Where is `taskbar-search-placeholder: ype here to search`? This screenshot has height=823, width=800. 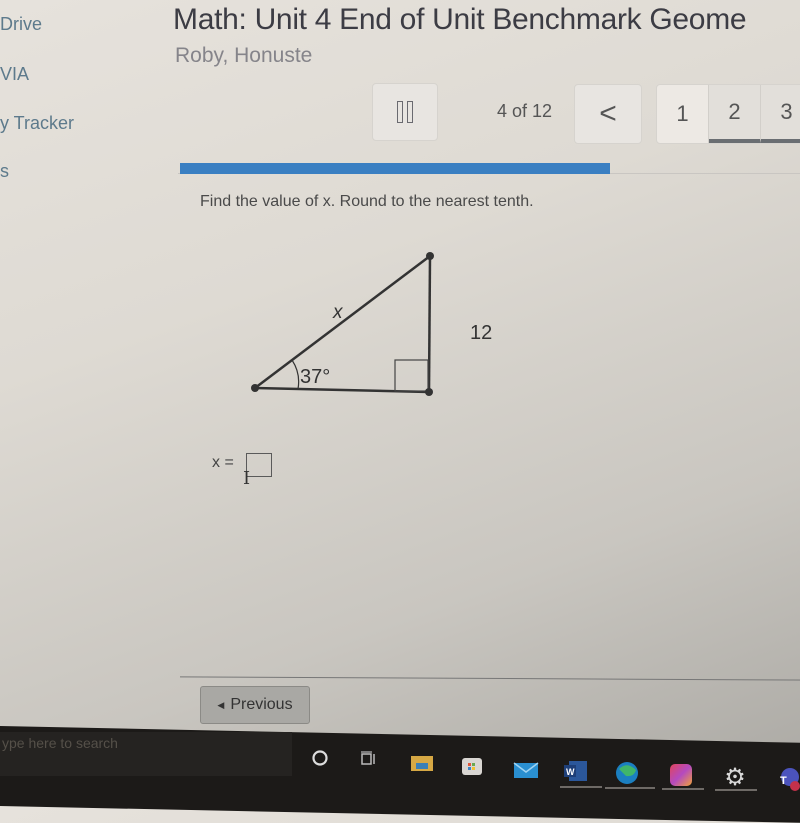 taskbar-search-placeholder: ype here to search is located at coordinates (60, 743).